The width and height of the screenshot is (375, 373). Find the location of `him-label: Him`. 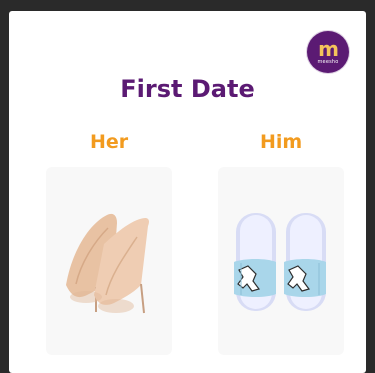

him-label: Him is located at coordinates (281, 142).